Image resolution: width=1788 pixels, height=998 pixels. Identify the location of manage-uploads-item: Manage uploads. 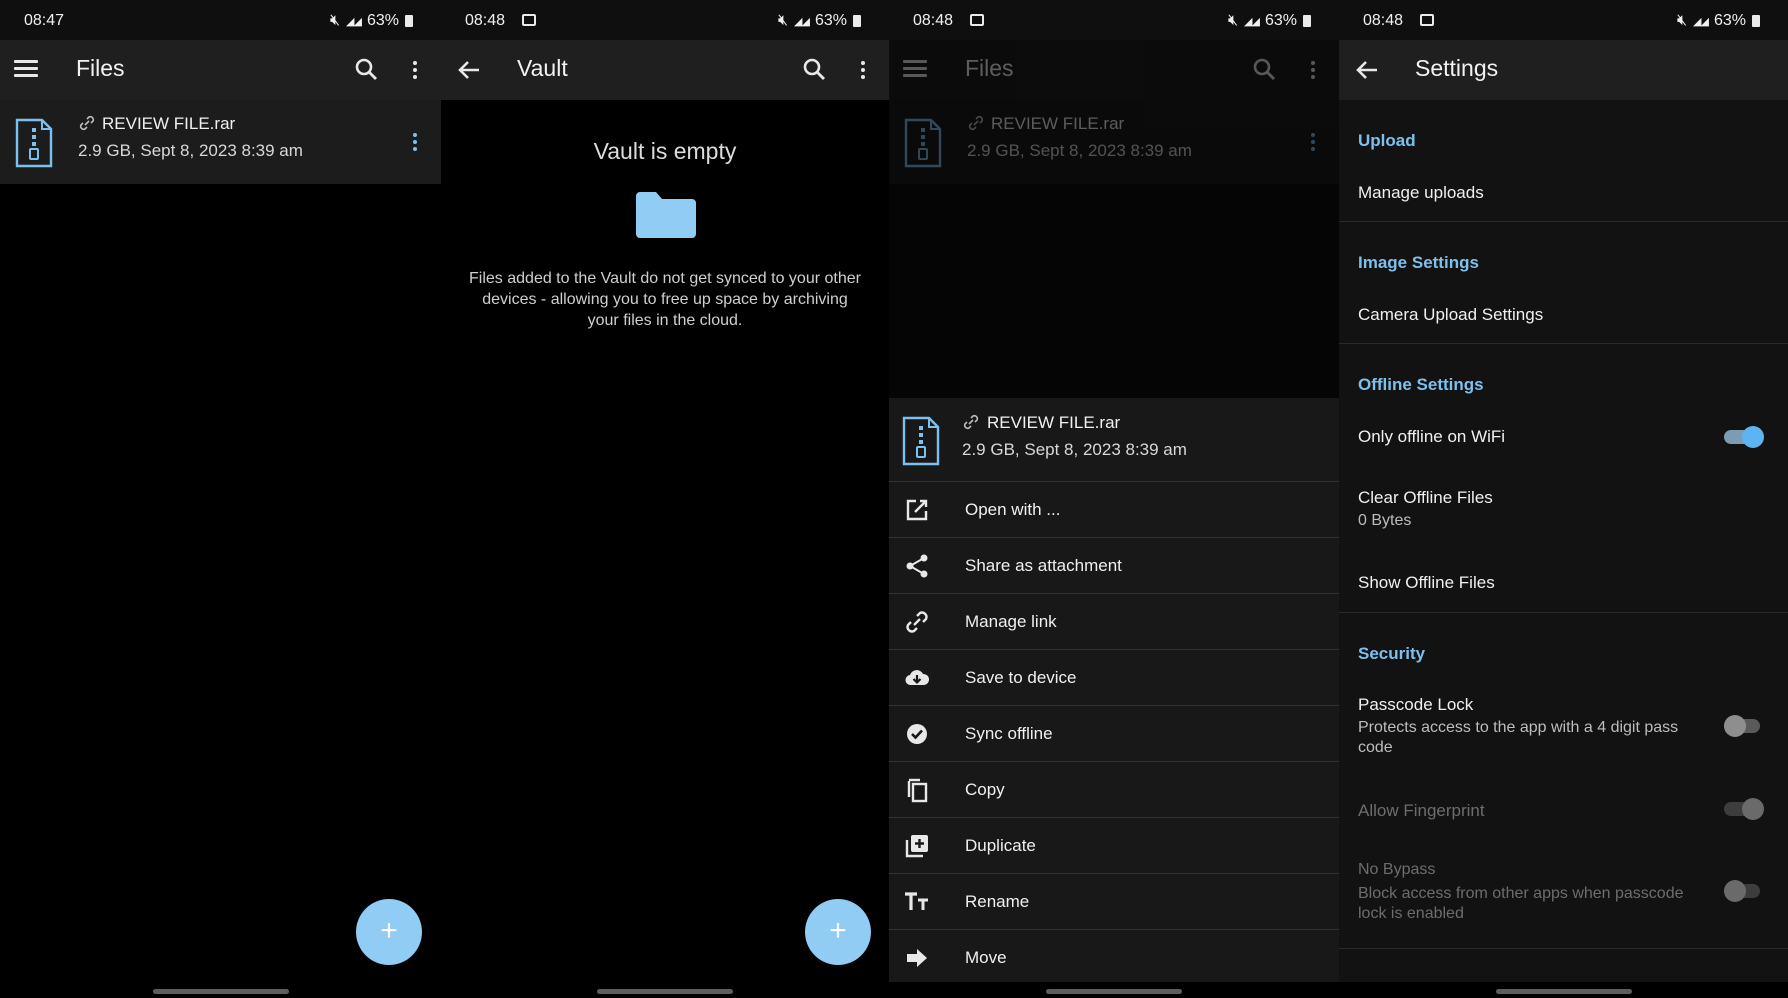
(1421, 193).